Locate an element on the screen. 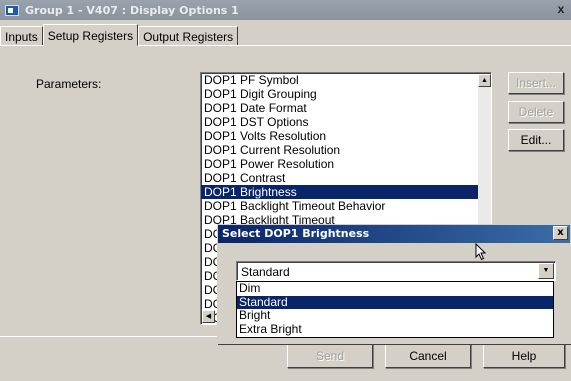  brightness-combobox: Standard ▼ is located at coordinates (396, 271).